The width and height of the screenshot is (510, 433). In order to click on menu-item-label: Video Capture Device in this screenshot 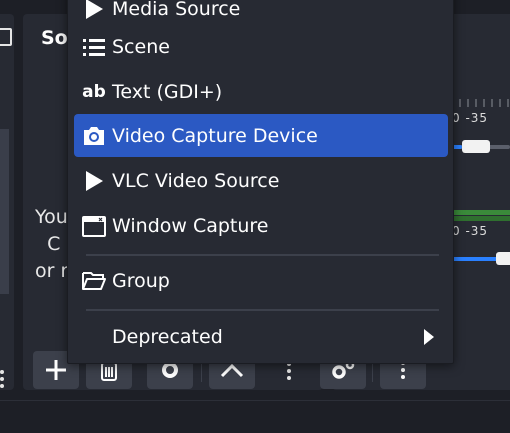, I will do `click(215, 135)`.